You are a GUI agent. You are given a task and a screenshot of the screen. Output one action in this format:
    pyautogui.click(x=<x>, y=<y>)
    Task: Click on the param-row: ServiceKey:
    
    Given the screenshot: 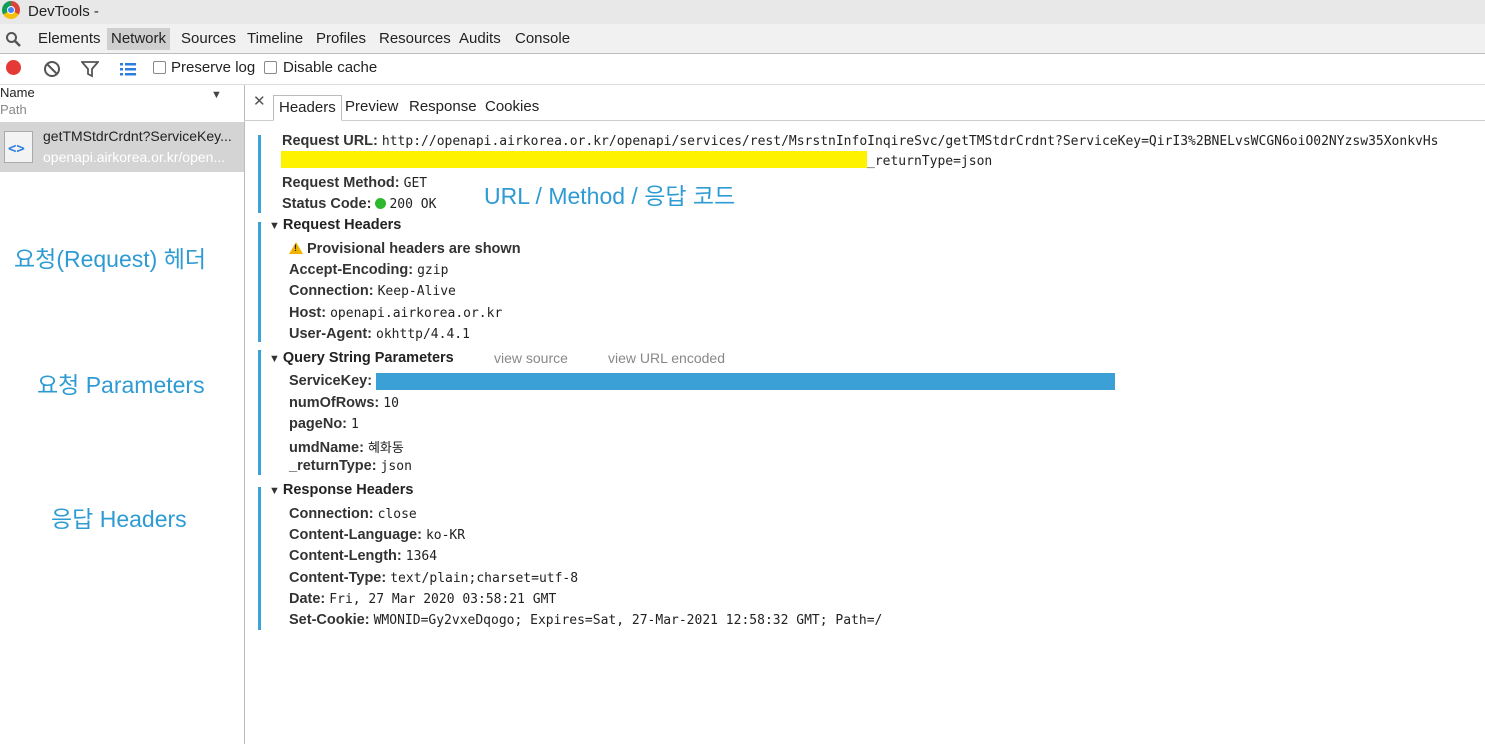 What is the action you would take?
    pyautogui.click(x=330, y=381)
    